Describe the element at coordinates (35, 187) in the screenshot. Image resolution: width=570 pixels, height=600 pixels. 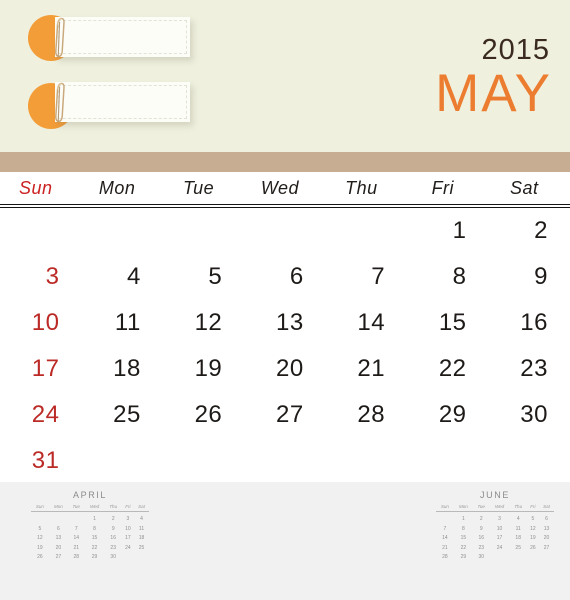
I see `weekday-header-sun: Sun` at that location.